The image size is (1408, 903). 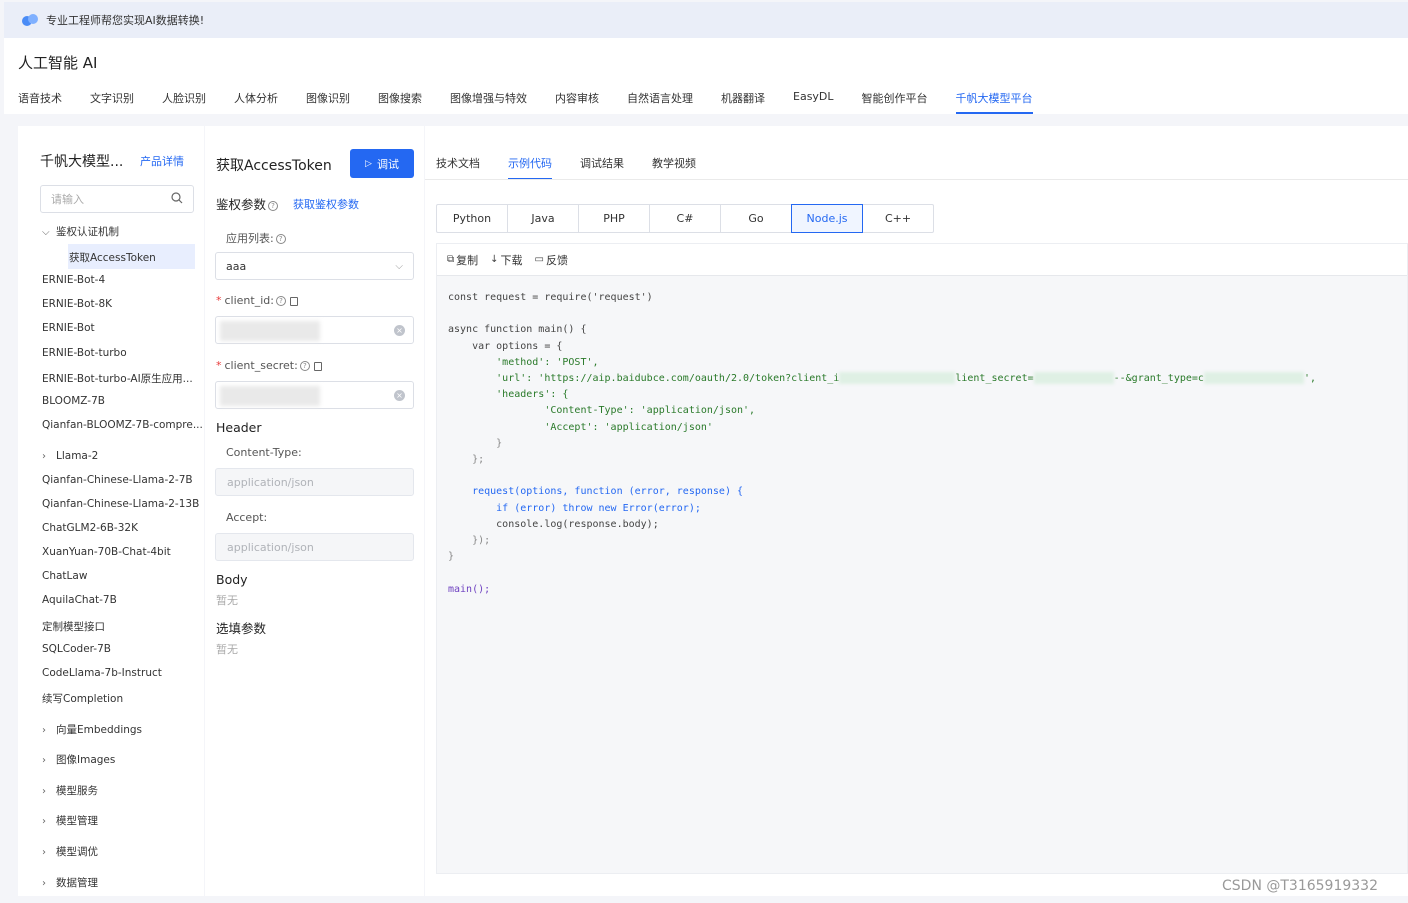 I want to click on sidebar-item-codellama: CodeLlama-7b-Instruct, so click(x=102, y=673).